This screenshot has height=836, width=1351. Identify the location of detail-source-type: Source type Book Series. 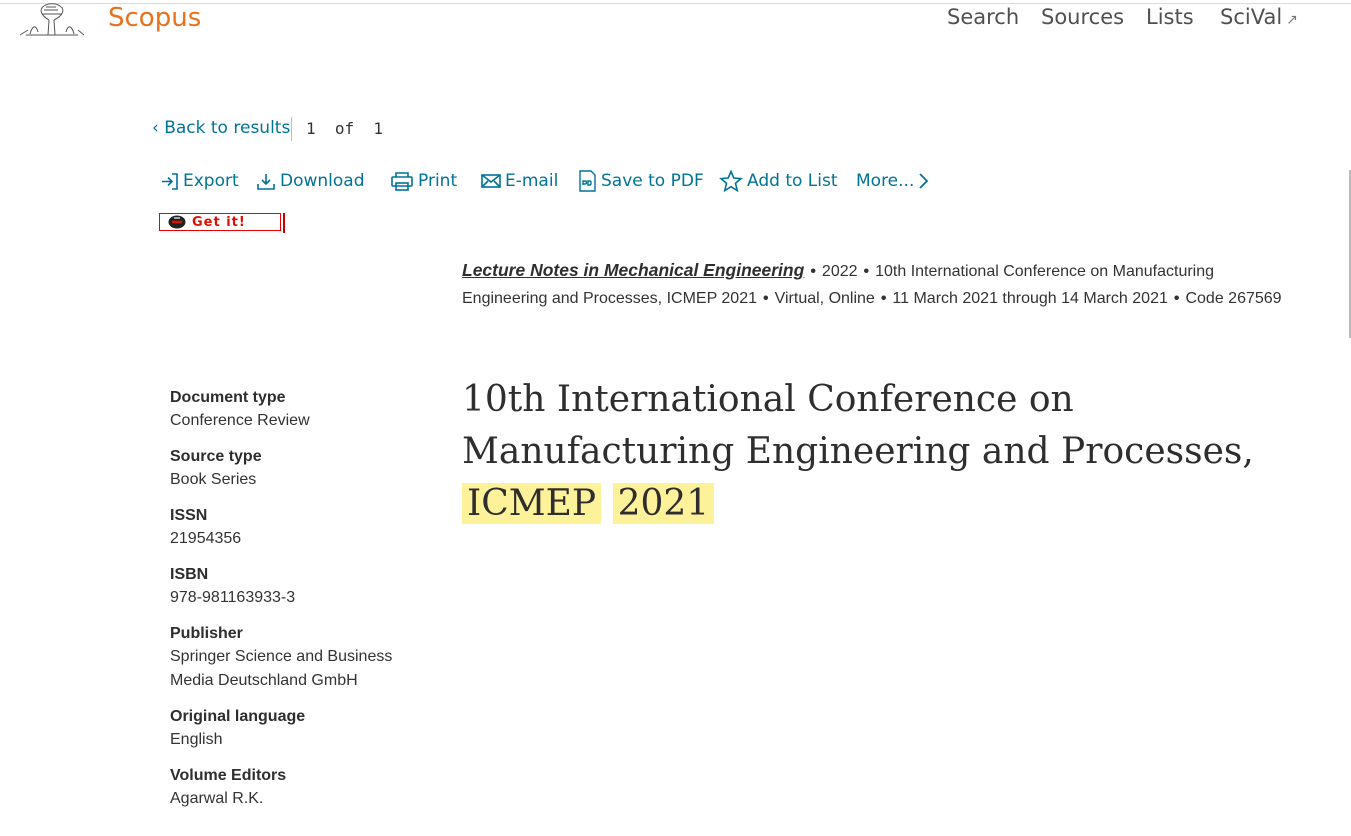
(300, 468).